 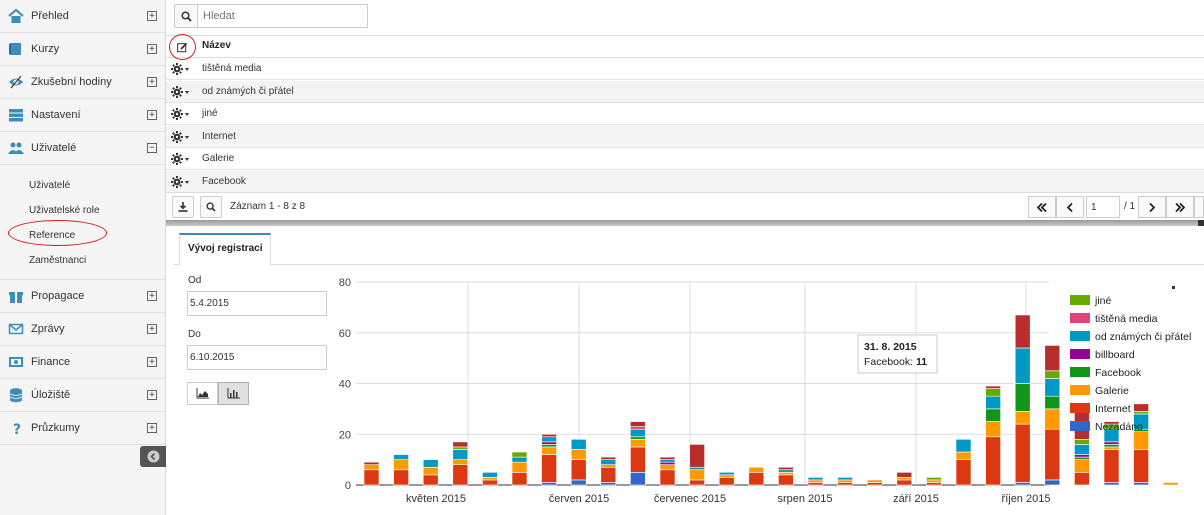 I want to click on table-row: Facebook, so click(x=685, y=181).